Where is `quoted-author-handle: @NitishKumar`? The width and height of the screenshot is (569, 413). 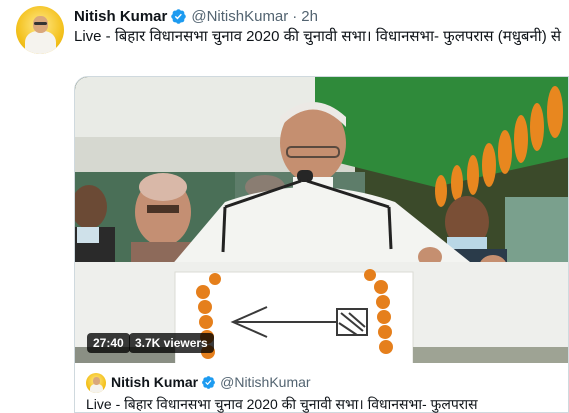
quoted-author-handle: @NitishKumar is located at coordinates (265, 382).